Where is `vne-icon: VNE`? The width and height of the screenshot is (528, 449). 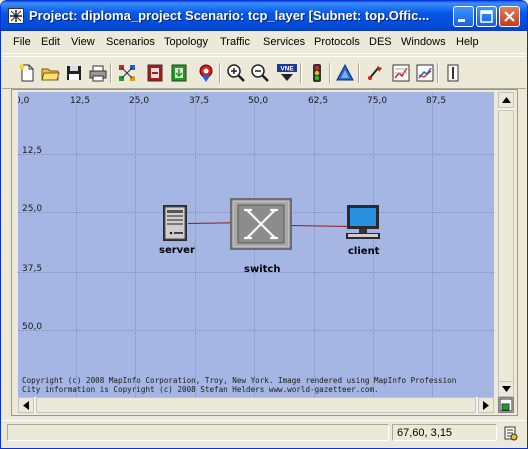
vne-icon: VNE is located at coordinates (286, 73).